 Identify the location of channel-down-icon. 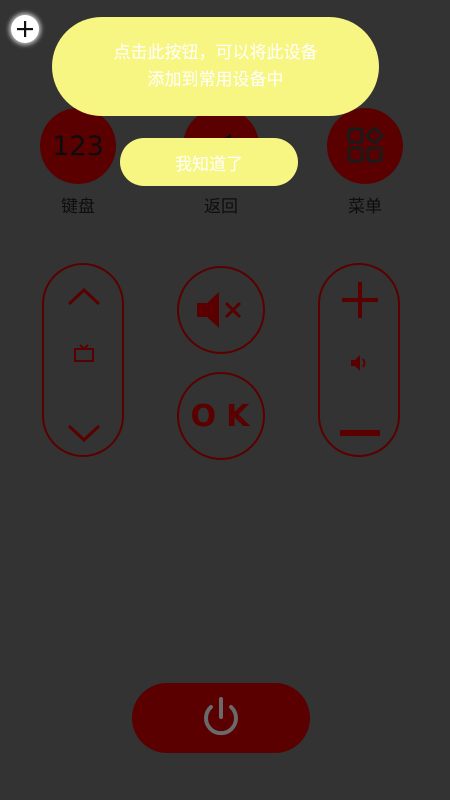
(84, 433).